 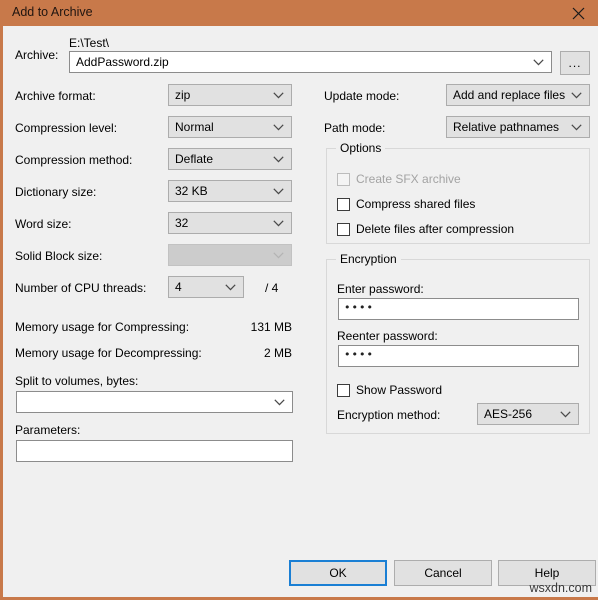 What do you see at coordinates (389, 415) in the screenshot?
I see `encryption-method-label: Encryption method:` at bounding box center [389, 415].